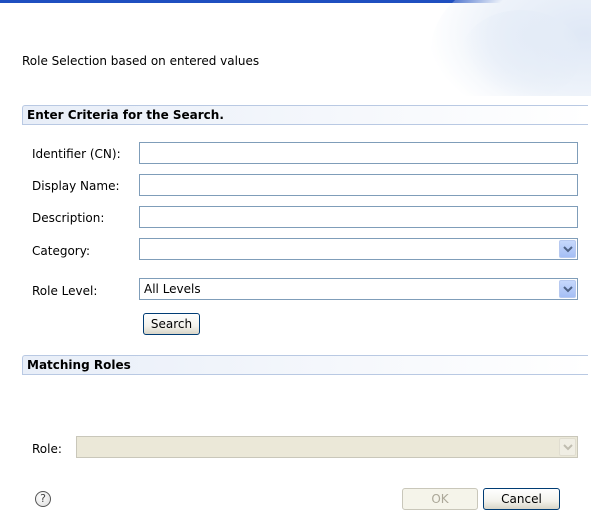 The width and height of the screenshot is (591, 531). What do you see at coordinates (358, 185) in the screenshot?
I see `display-name-input` at bounding box center [358, 185].